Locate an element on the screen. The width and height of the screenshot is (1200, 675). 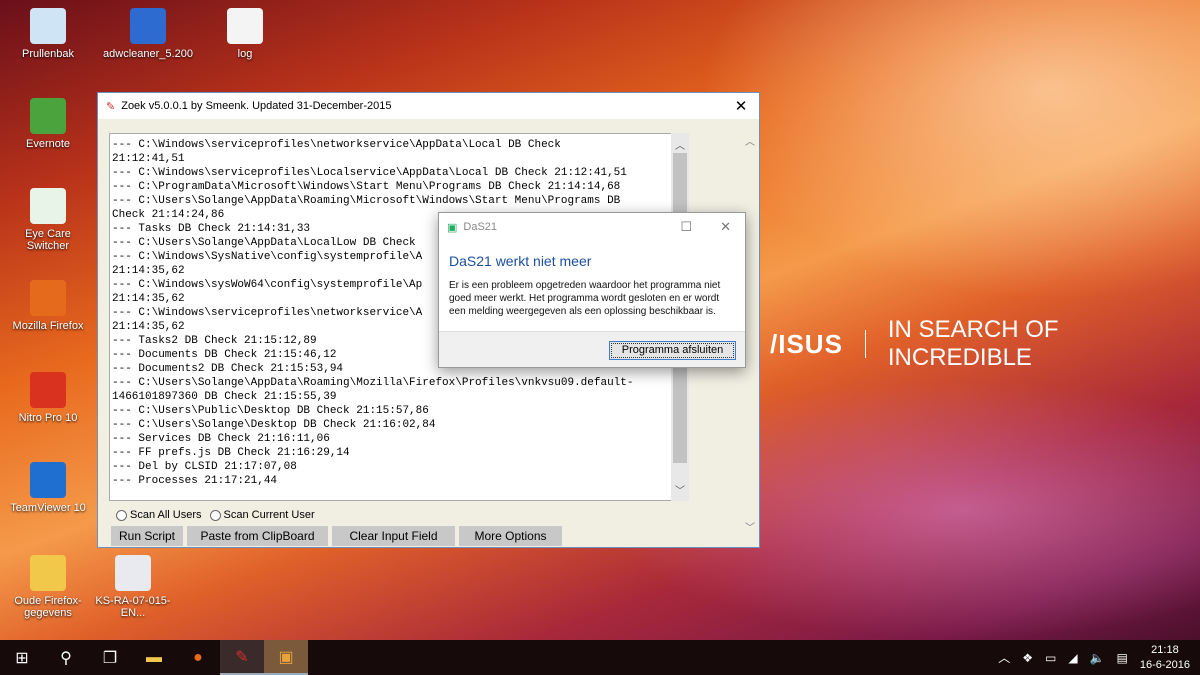
dialog-title: DaS21 is located at coordinates (480, 227).